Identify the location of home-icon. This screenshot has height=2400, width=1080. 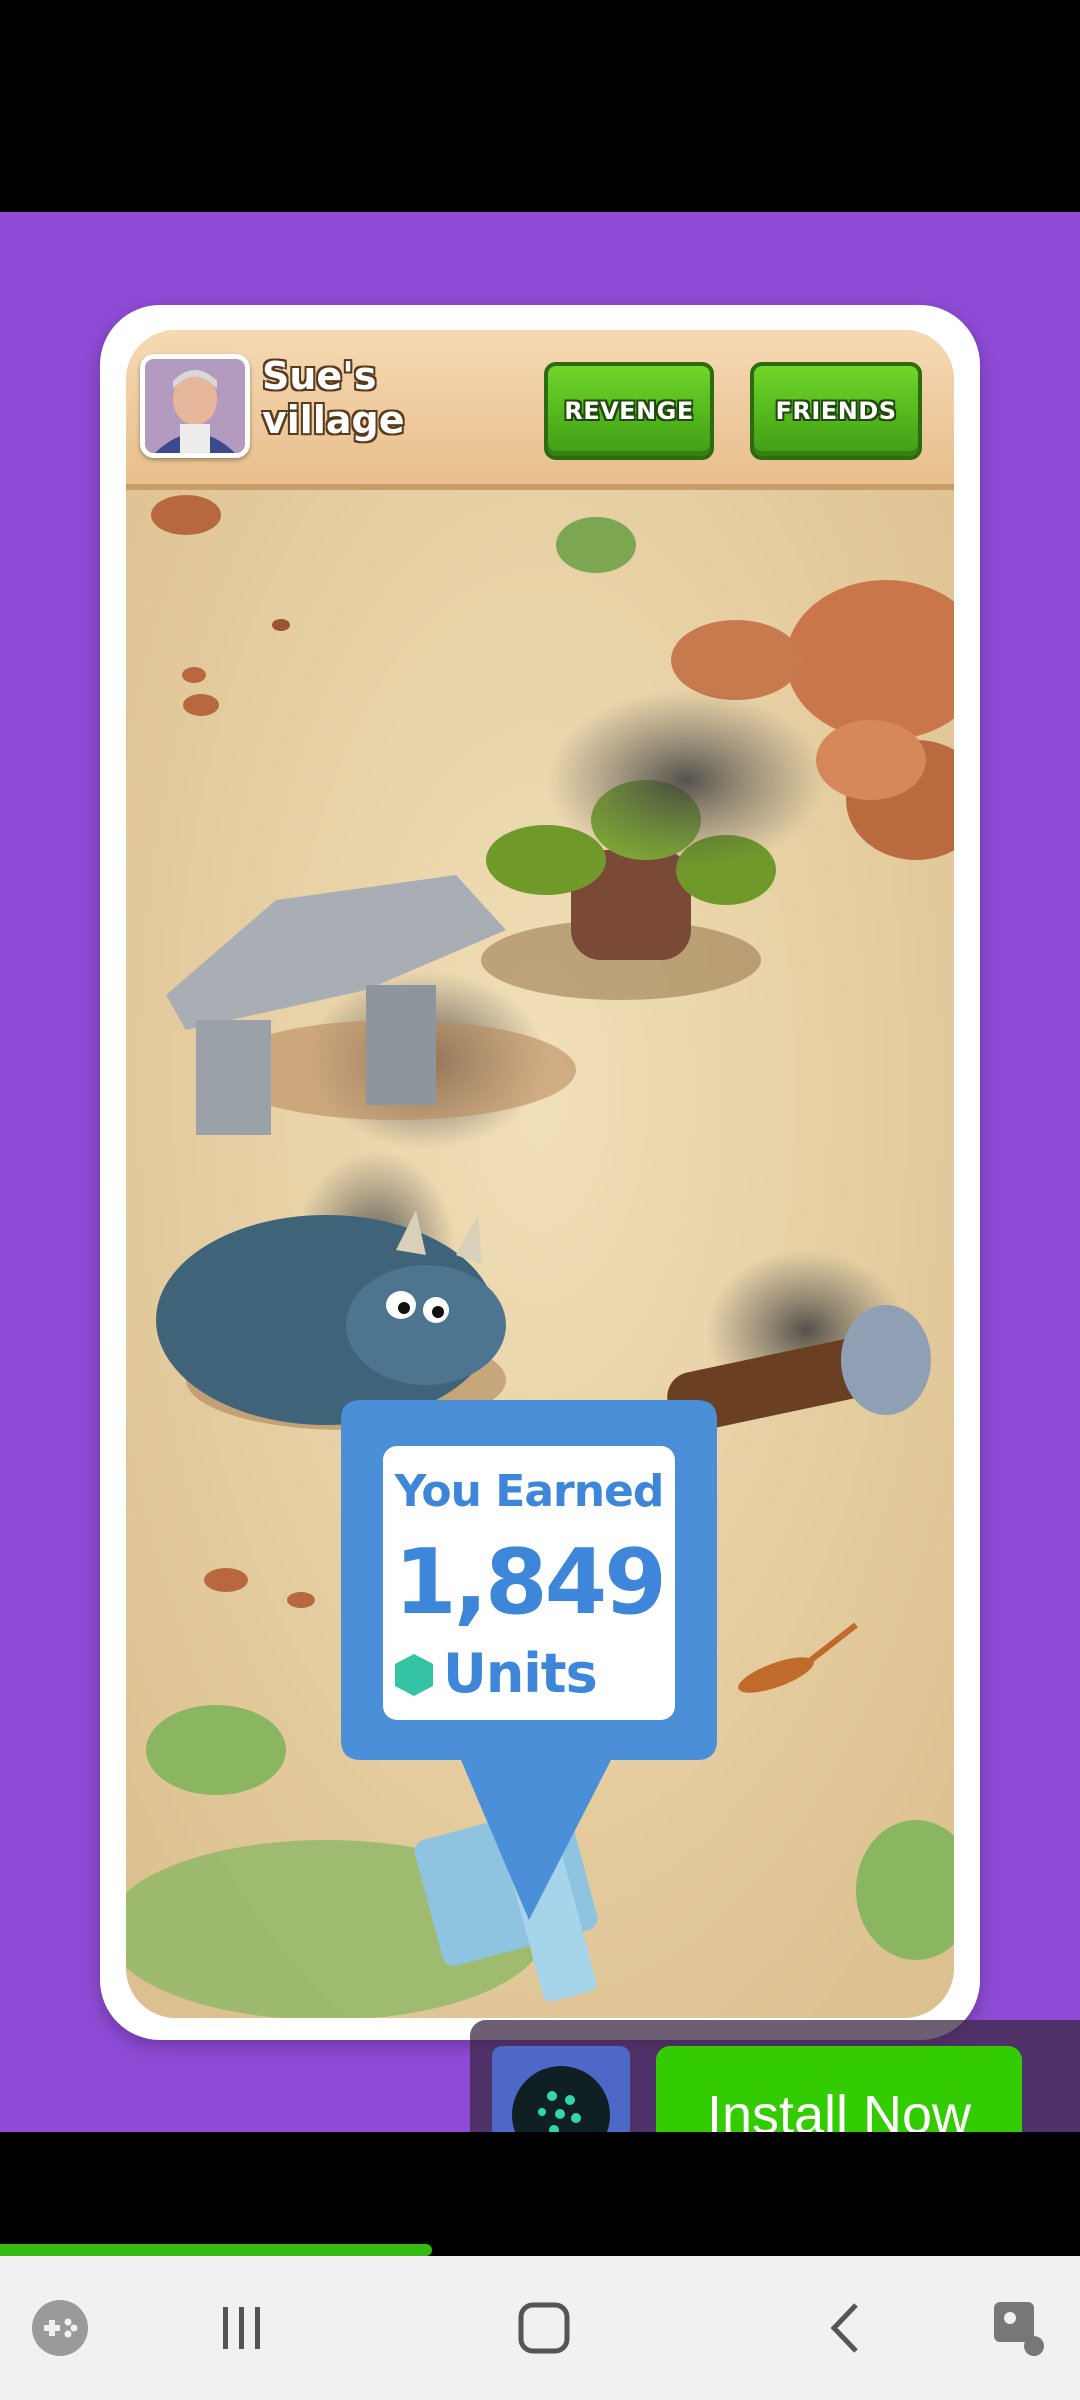
(544, 2328).